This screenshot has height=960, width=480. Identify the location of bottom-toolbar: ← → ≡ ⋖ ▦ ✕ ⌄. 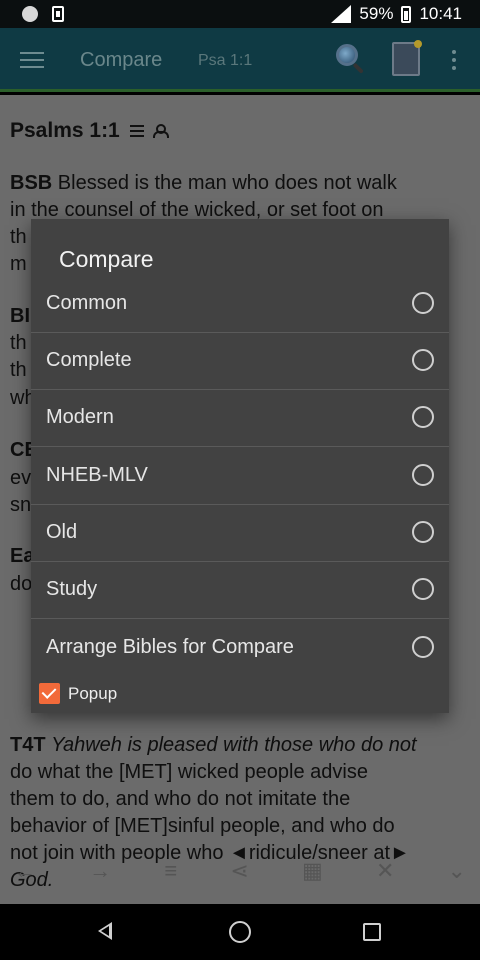
(240, 878).